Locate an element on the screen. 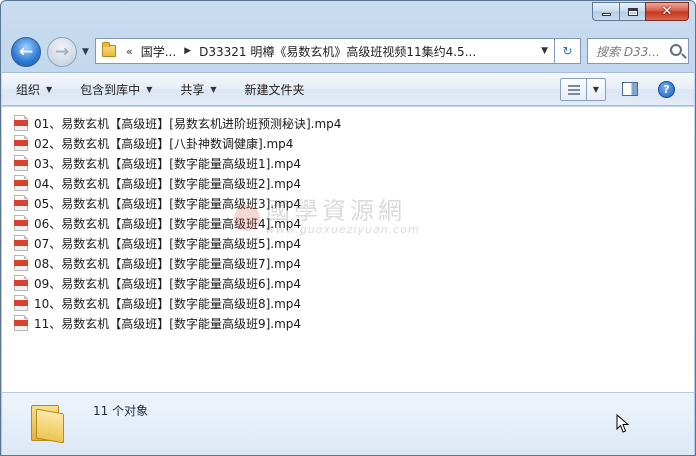  breadcrumb-overflow: « is located at coordinates (129, 51).